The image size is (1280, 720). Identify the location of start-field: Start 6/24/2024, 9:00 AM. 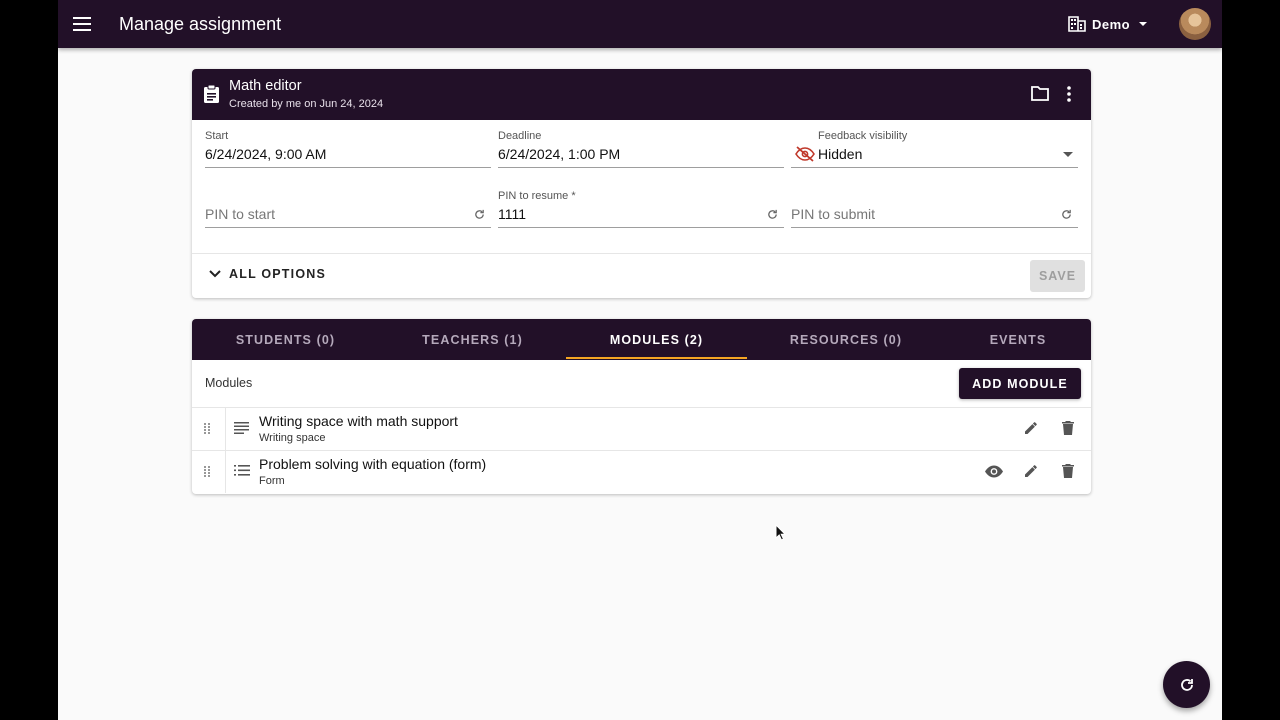
(348, 144).